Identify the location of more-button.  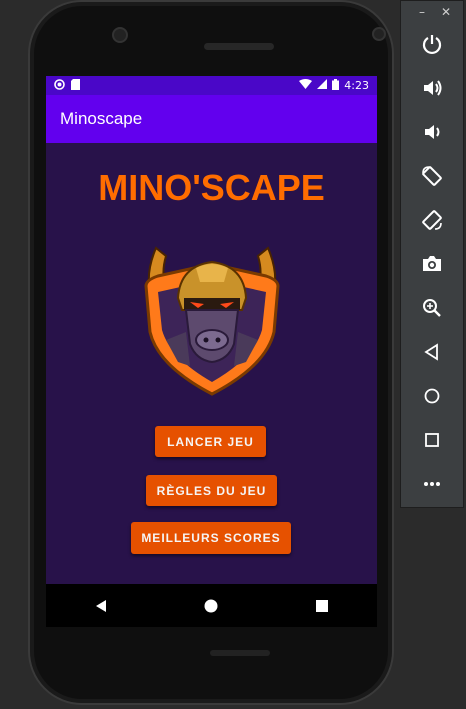
(432, 484).